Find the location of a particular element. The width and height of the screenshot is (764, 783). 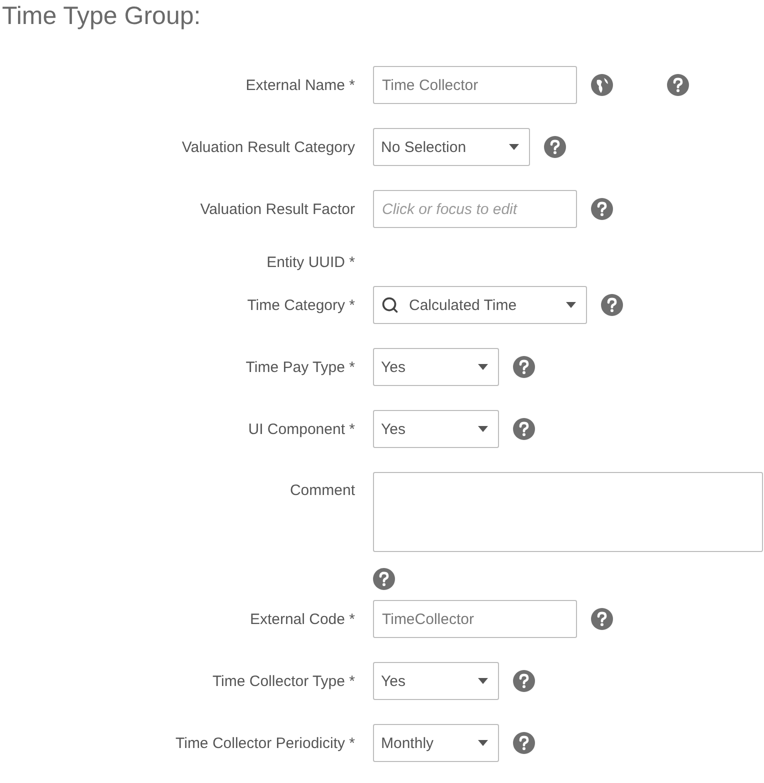

text-field: Time Collector is located at coordinates (475, 85).